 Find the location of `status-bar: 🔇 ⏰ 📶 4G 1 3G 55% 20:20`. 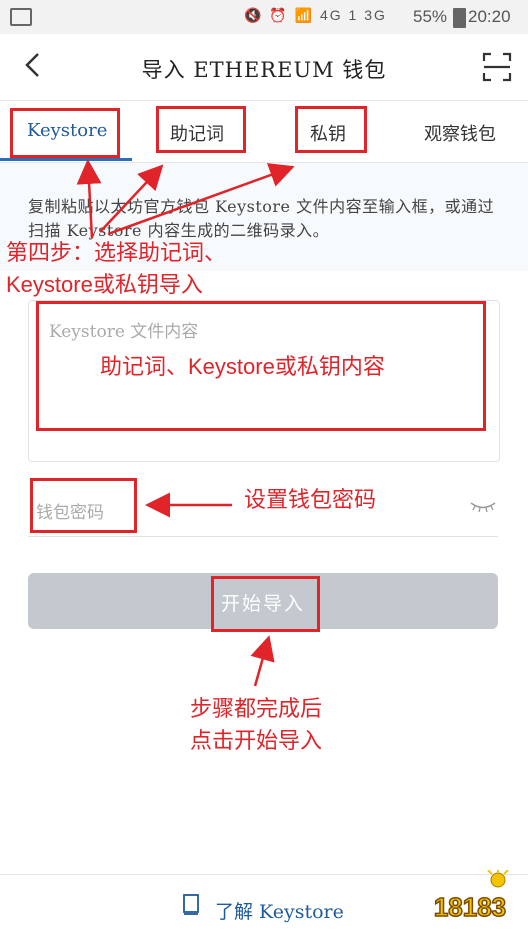

status-bar: 🔇 ⏰ 📶 4G 1 3G 55% 20:20 is located at coordinates (264, 17).